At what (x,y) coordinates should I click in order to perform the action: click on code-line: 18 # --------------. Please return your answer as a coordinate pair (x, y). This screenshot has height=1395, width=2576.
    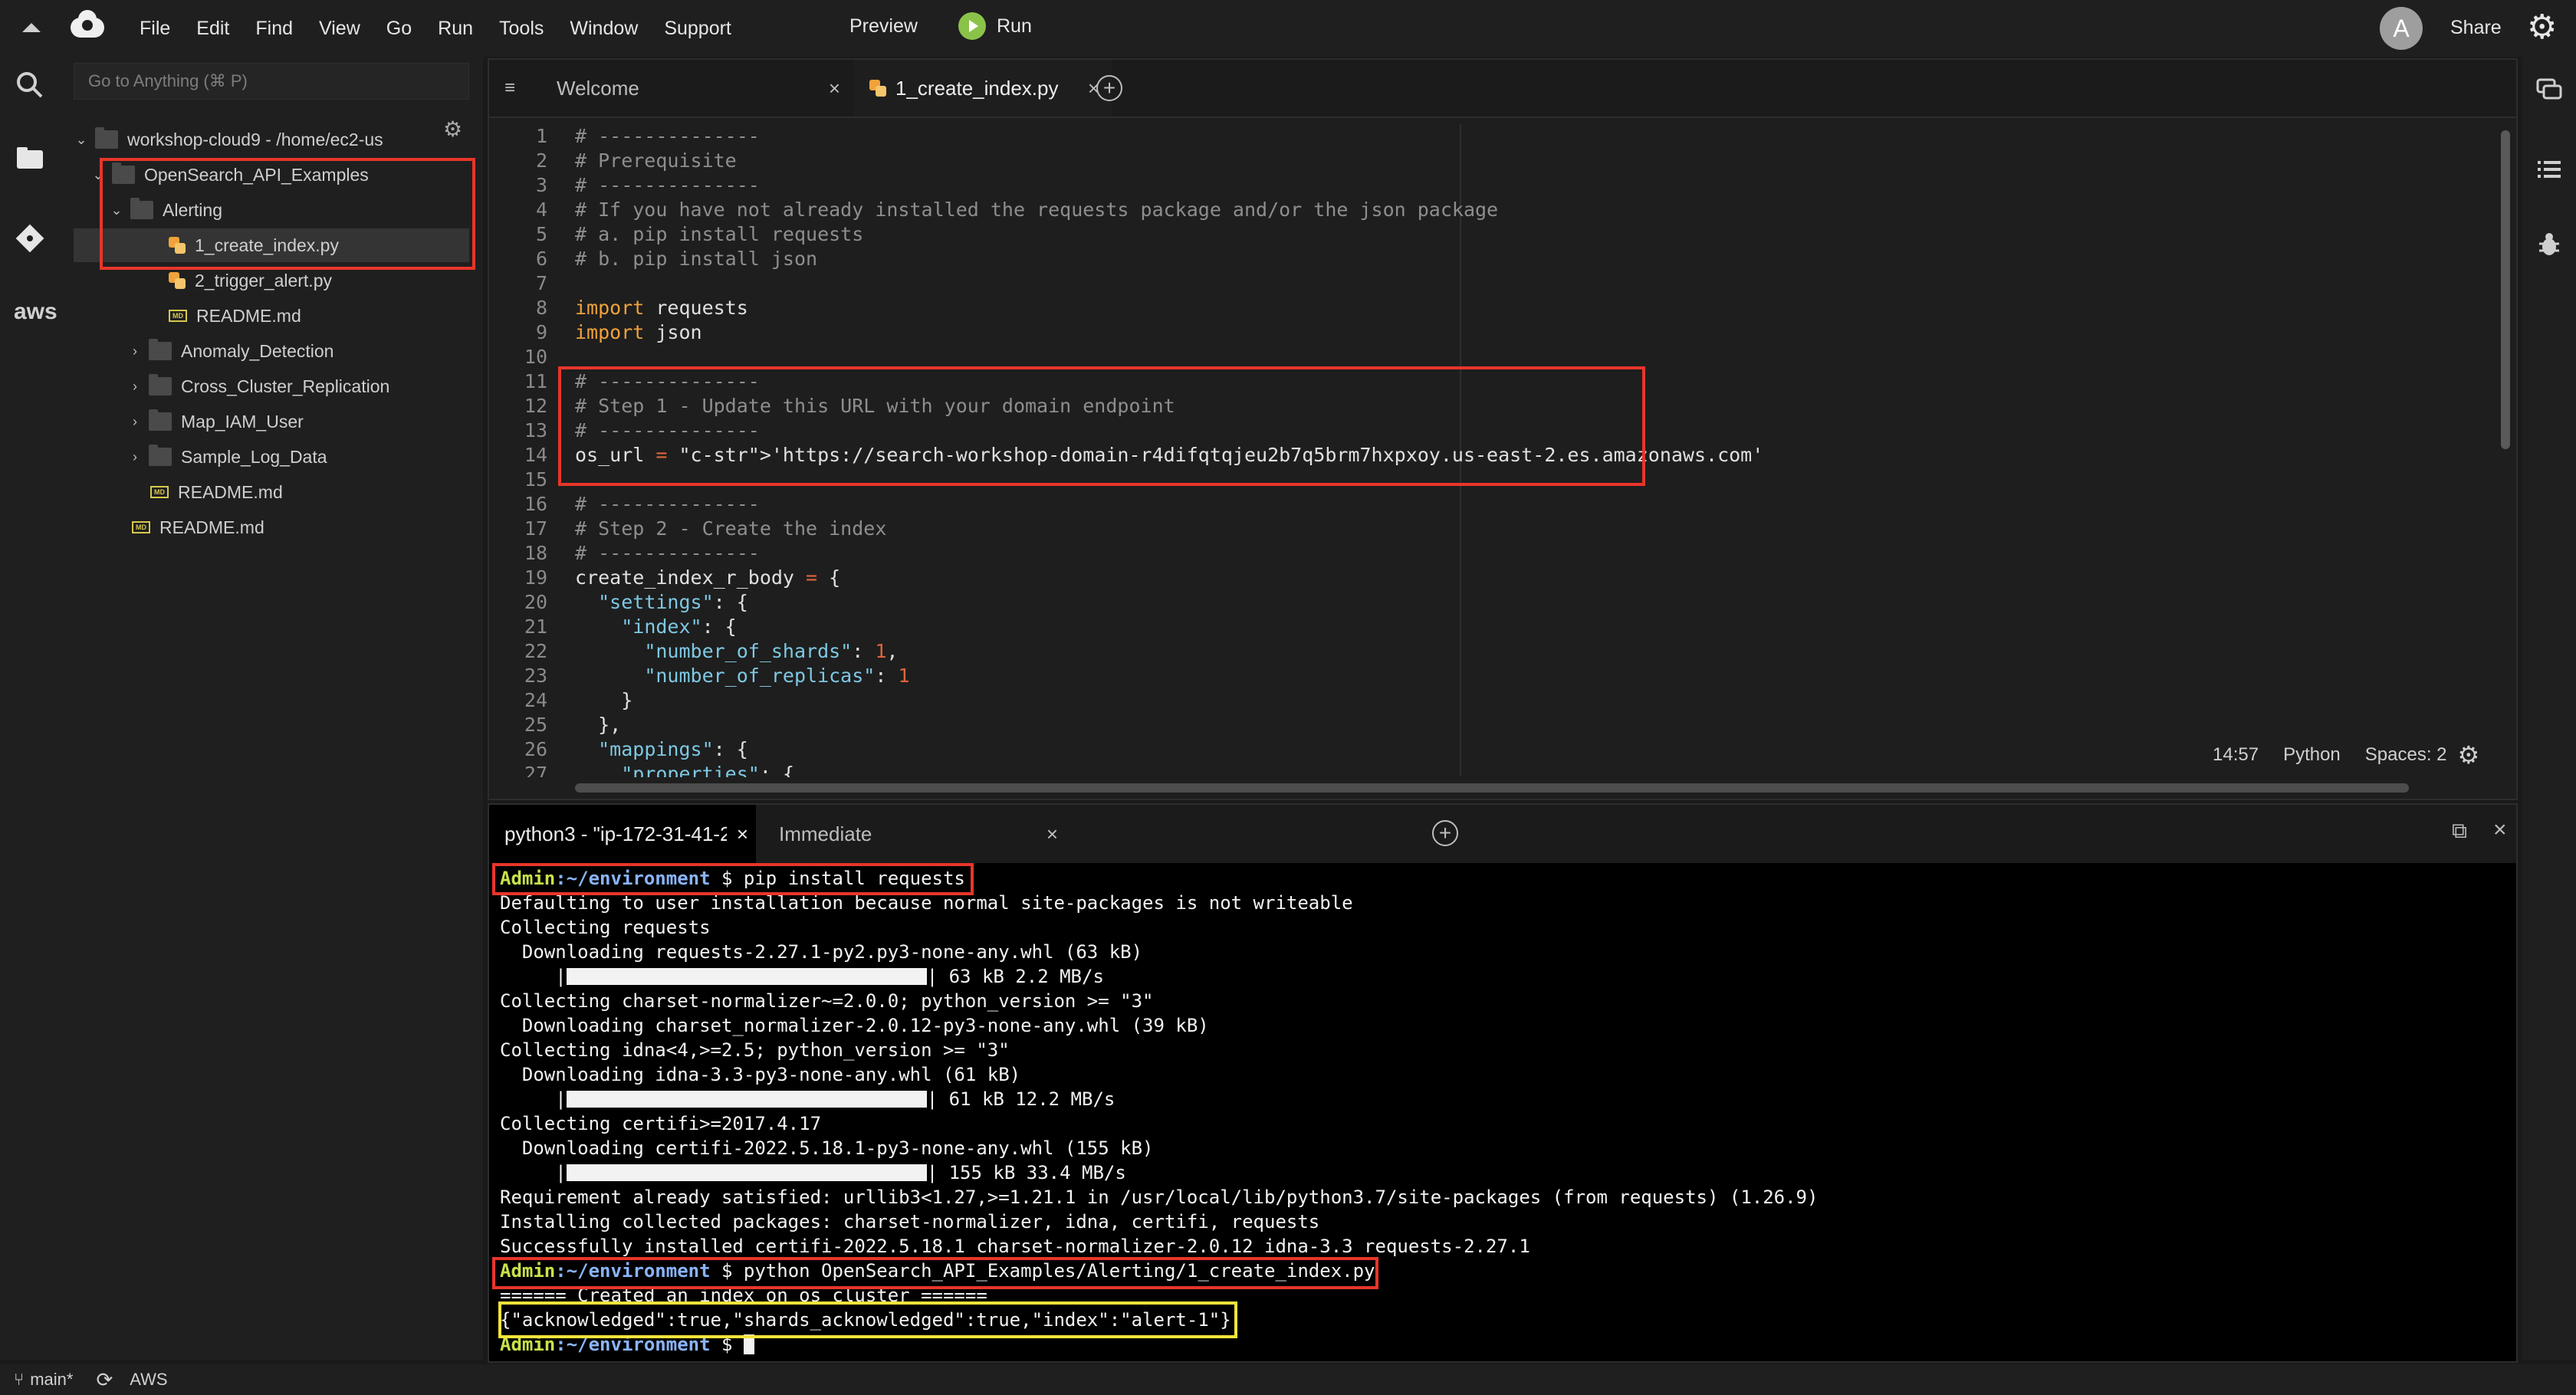
    Looking at the image, I should click on (1486, 554).